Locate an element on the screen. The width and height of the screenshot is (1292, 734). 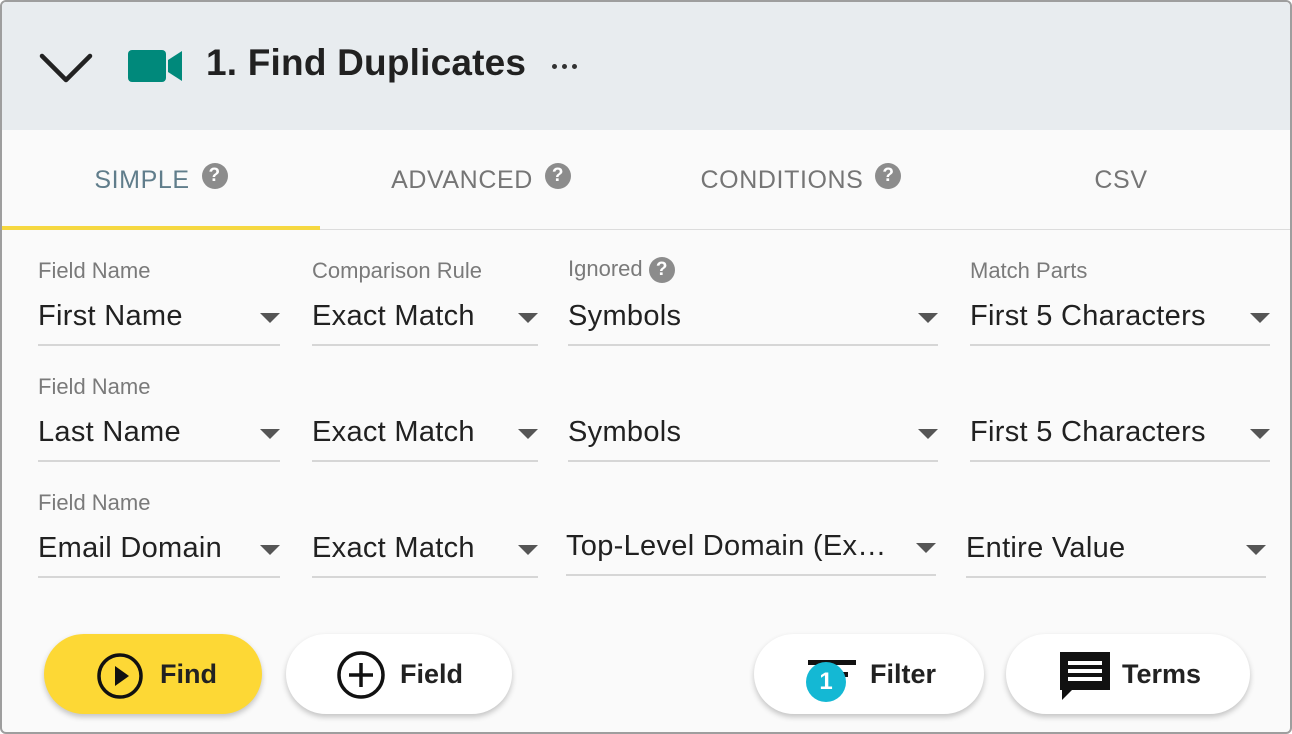
terms-button: Terms is located at coordinates (1128, 674).